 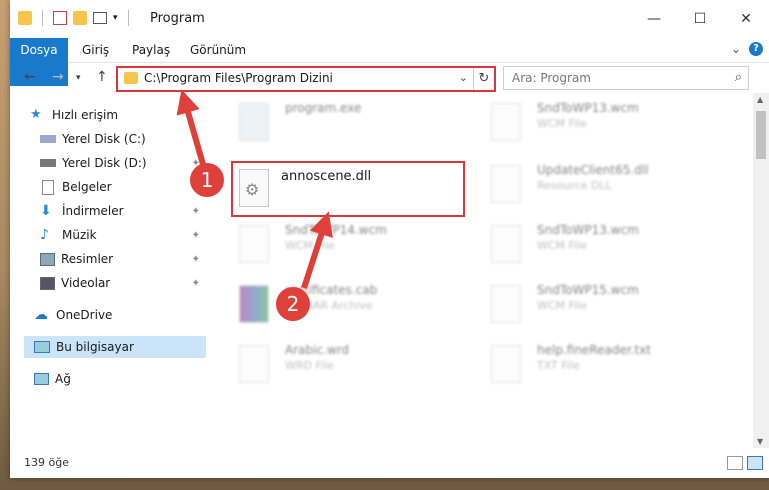 I want to click on scroll-thumb, so click(x=761, y=135).